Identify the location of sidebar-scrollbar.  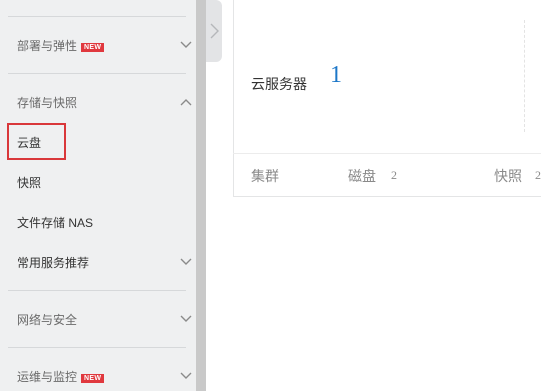
(201, 195).